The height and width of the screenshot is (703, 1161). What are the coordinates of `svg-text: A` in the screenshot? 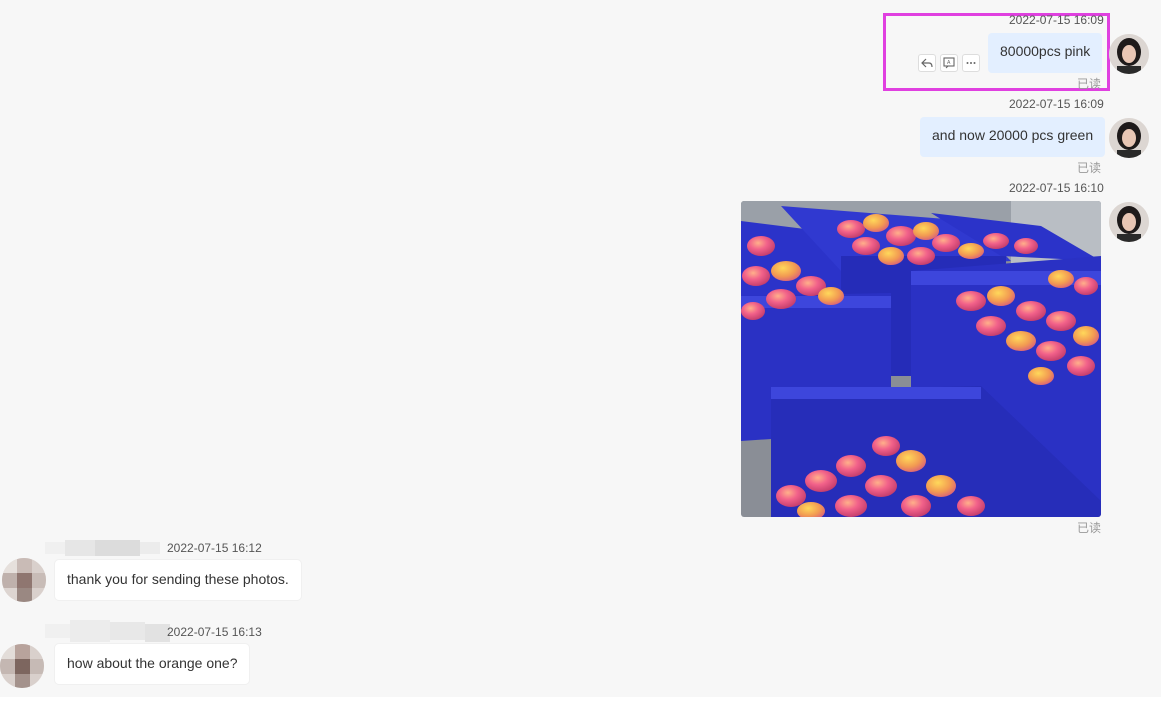 It's located at (949, 63).